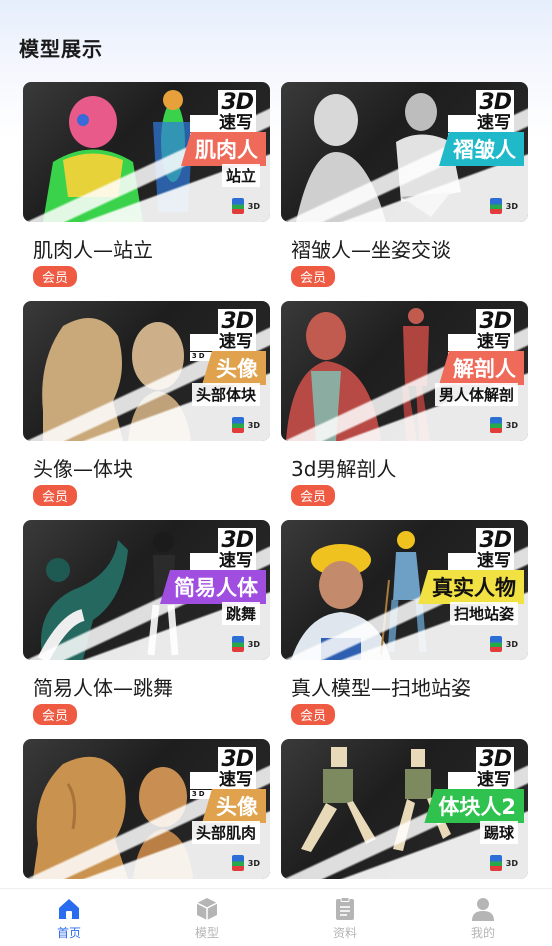  What do you see at coordinates (474, 806) in the screenshot?
I see `model-tag-main: 体块人2` at bounding box center [474, 806].